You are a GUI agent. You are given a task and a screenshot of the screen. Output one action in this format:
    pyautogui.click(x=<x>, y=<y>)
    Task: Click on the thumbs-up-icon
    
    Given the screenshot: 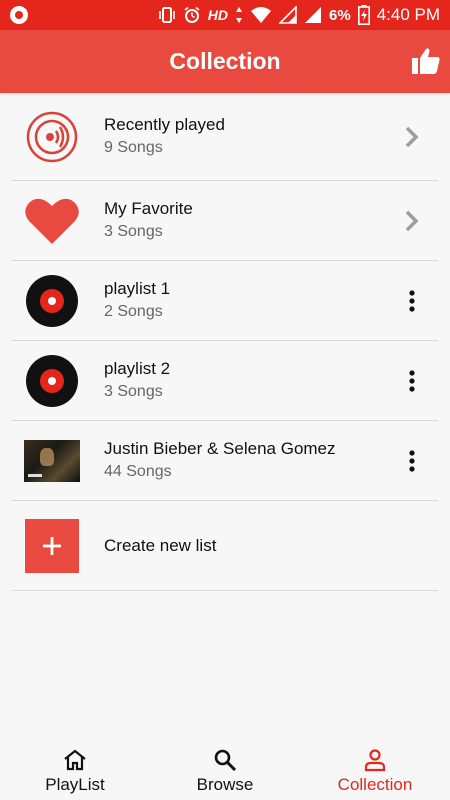 What is the action you would take?
    pyautogui.click(x=426, y=61)
    